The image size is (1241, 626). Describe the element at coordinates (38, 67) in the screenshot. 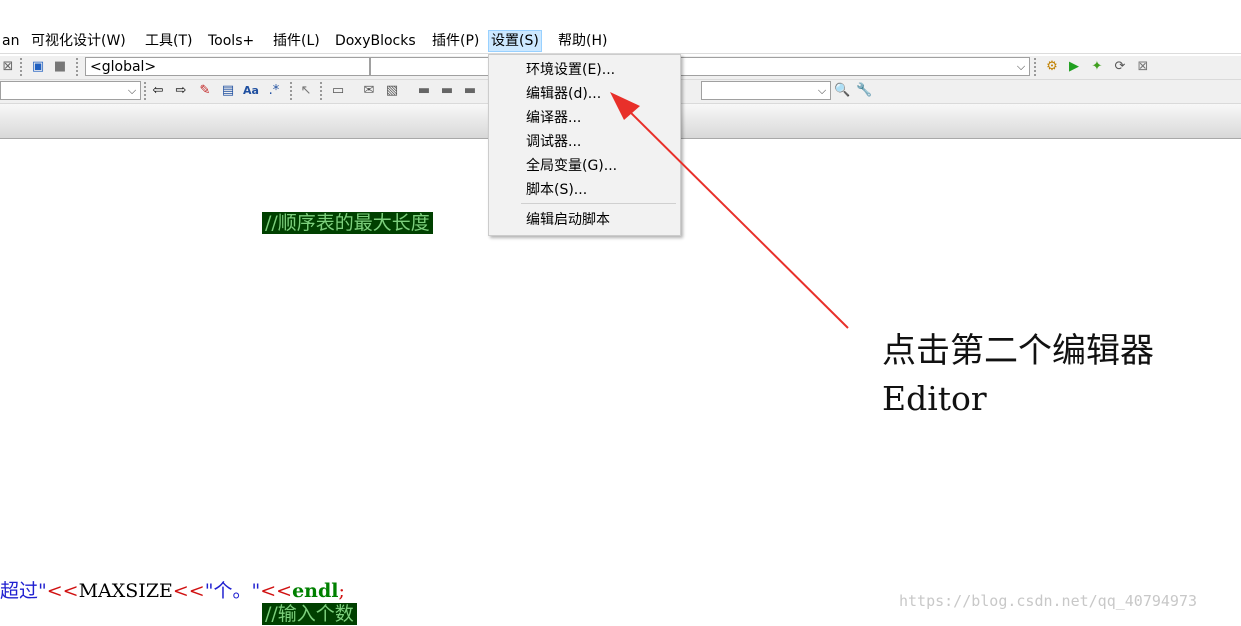

I see `doc-icon: ▣` at that location.